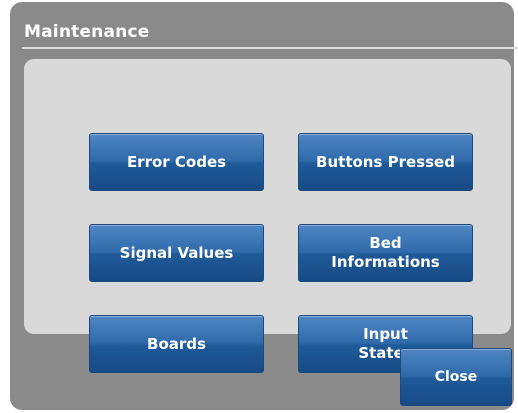 Image resolution: width=518 pixels, height=413 pixels. What do you see at coordinates (87, 32) in the screenshot?
I see `dialog-title: Maintenance` at bounding box center [87, 32].